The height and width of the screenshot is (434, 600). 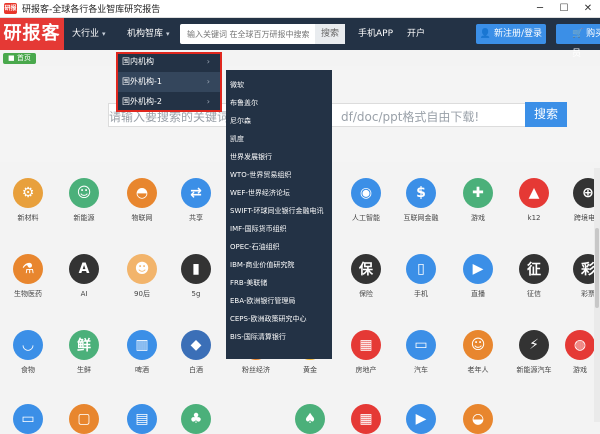 I want to click on submenu-item: SWIFT-环球同业银行金融电讯, so click(x=279, y=211).